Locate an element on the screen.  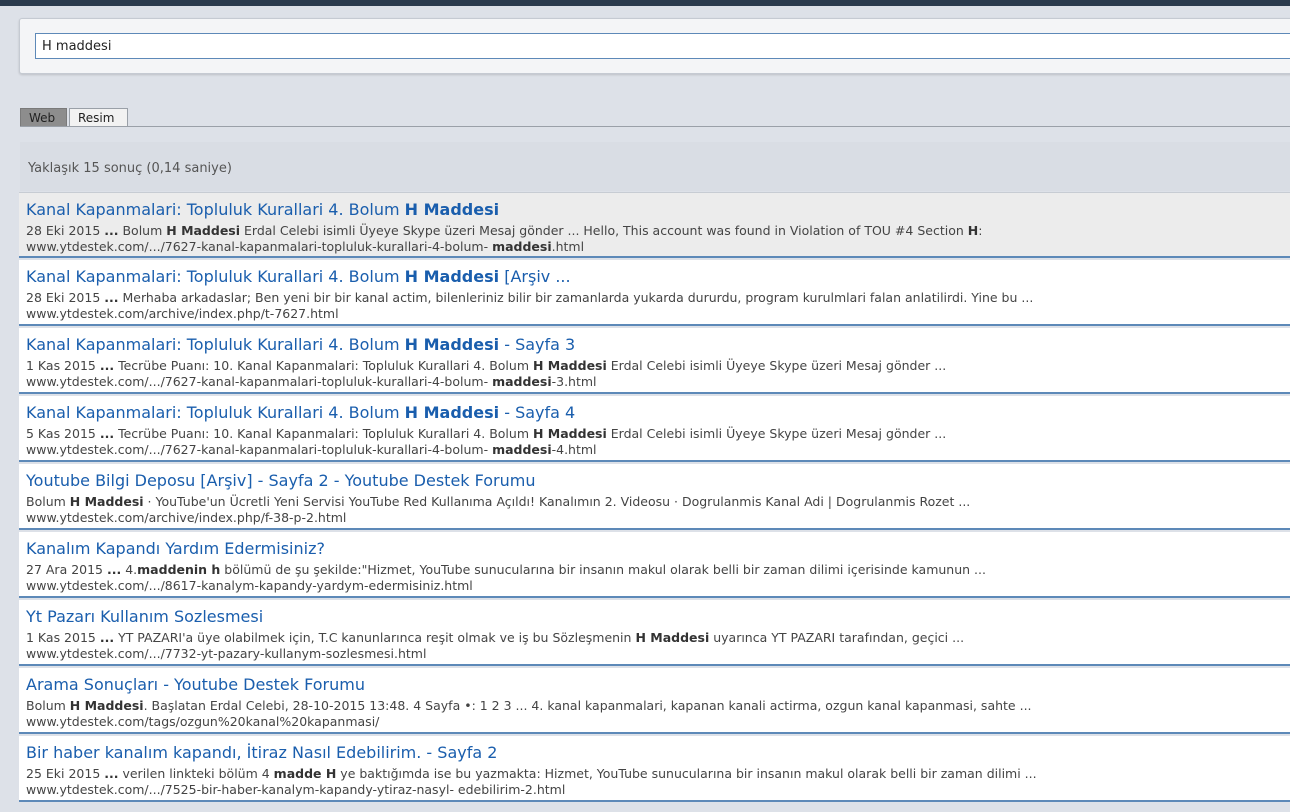
result-stats: Yaklaşık 15 sonuç (0,14 saniye) is located at coordinates (130, 168).